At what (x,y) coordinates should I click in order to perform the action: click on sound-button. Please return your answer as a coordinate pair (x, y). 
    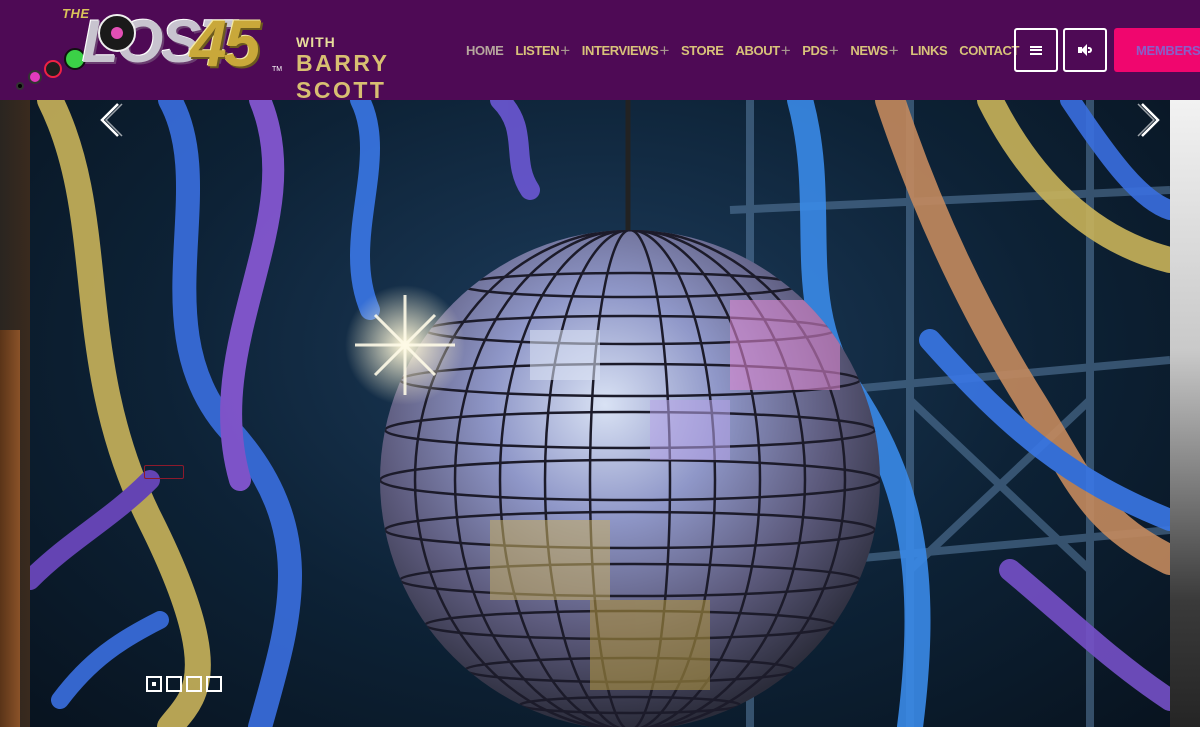
    Looking at the image, I should click on (1085, 50).